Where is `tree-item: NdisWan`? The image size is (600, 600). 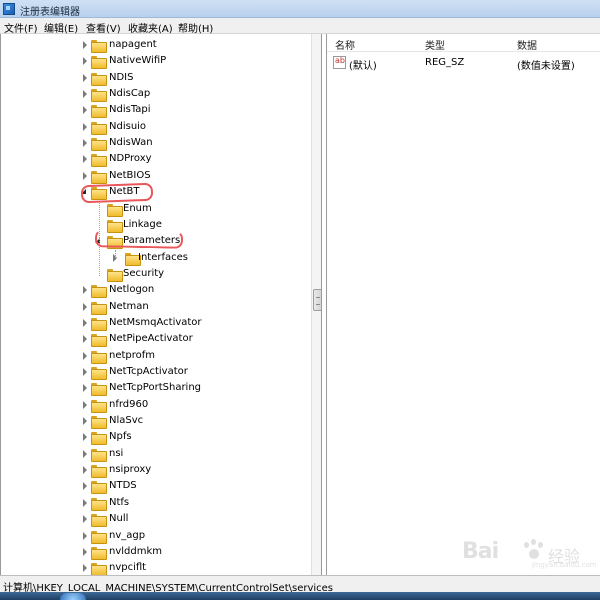
tree-item: NdisWan is located at coordinates (151, 143).